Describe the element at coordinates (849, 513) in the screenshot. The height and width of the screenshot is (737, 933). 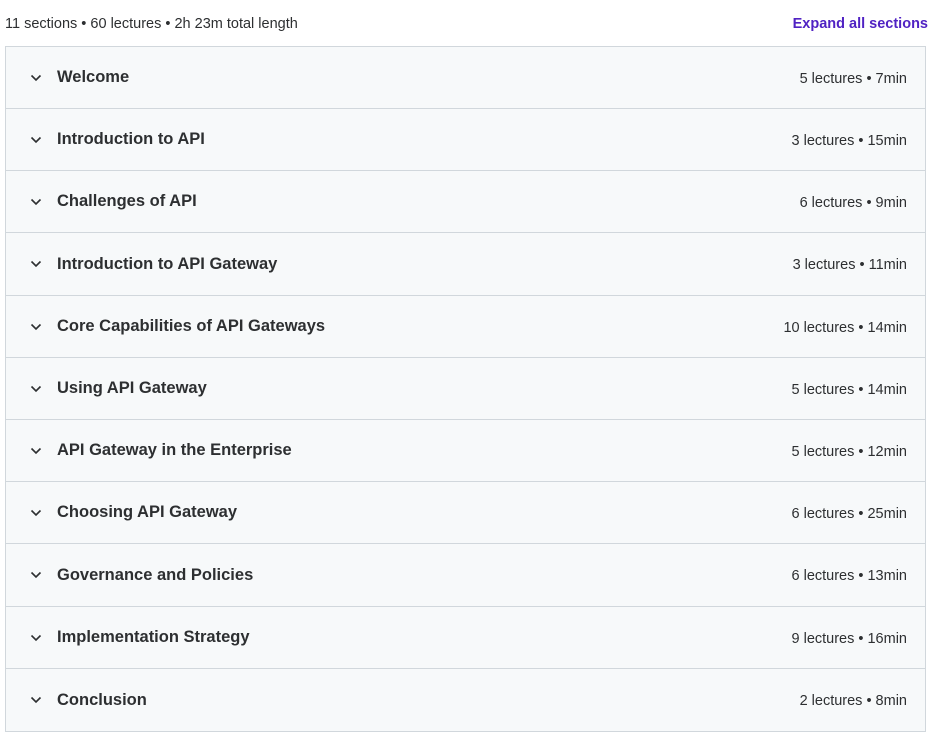
I see `section-meta: 6 lectures • 25min` at that location.